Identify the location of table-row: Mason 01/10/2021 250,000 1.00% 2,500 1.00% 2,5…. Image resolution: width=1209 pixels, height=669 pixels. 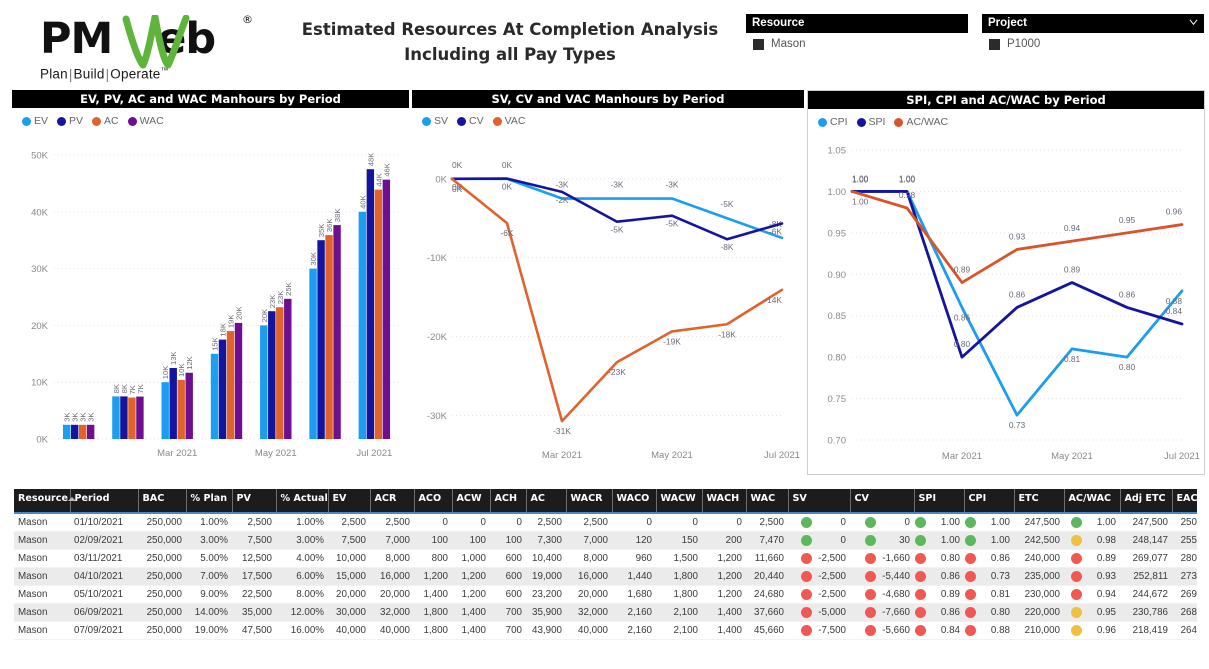
(605, 522).